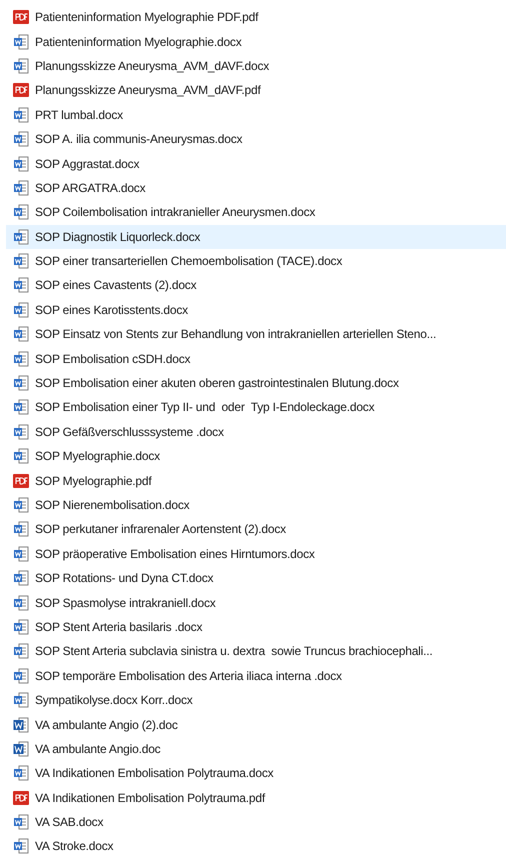 This screenshot has height=855, width=506. I want to click on file-name: SOP perkutaner infrarenaler Aortenstent (2).docx, so click(160, 529).